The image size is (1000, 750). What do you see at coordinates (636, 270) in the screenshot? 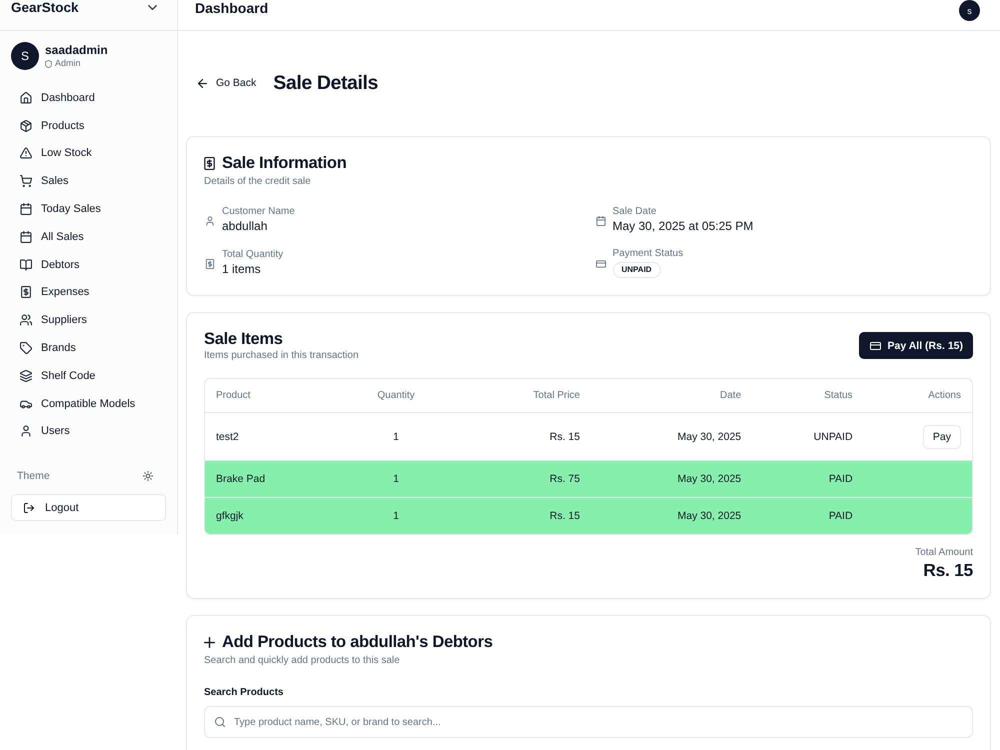
I see `status-badge: UNPAID` at bounding box center [636, 270].